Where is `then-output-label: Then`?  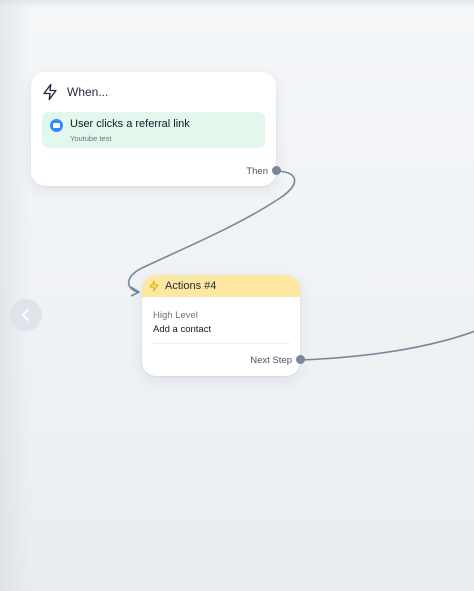 then-output-label: Then is located at coordinates (257, 171).